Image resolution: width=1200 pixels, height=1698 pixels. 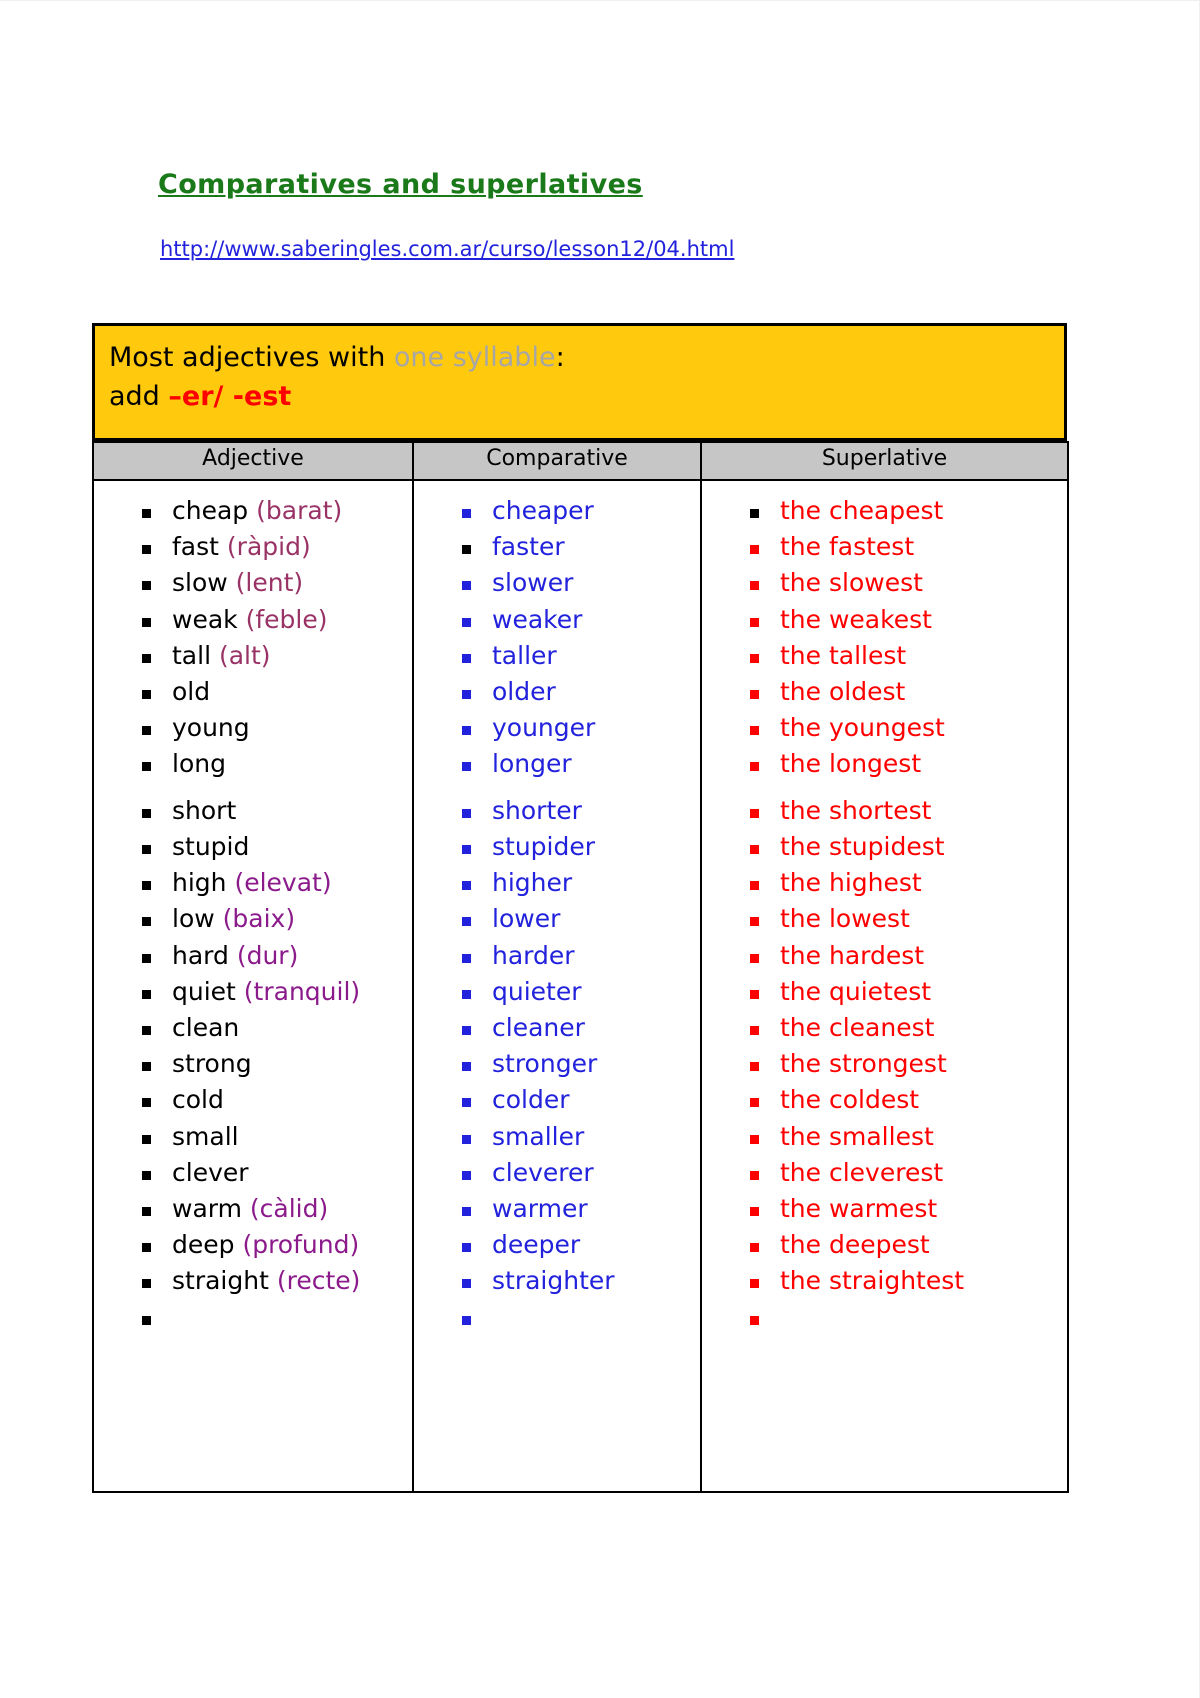 What do you see at coordinates (543, 1172) in the screenshot?
I see `comparative-word: cleverer` at bounding box center [543, 1172].